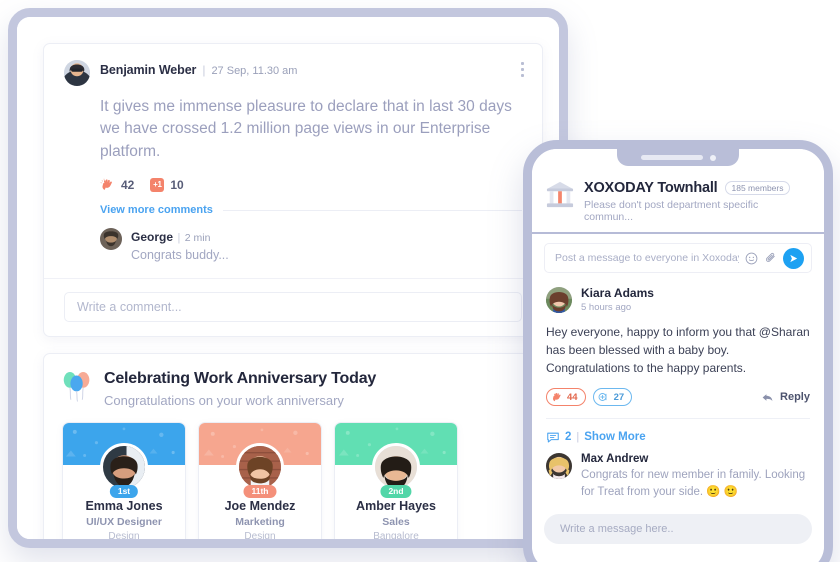 This screenshot has width=840, height=562. I want to click on plus-one-icon, so click(602, 397).